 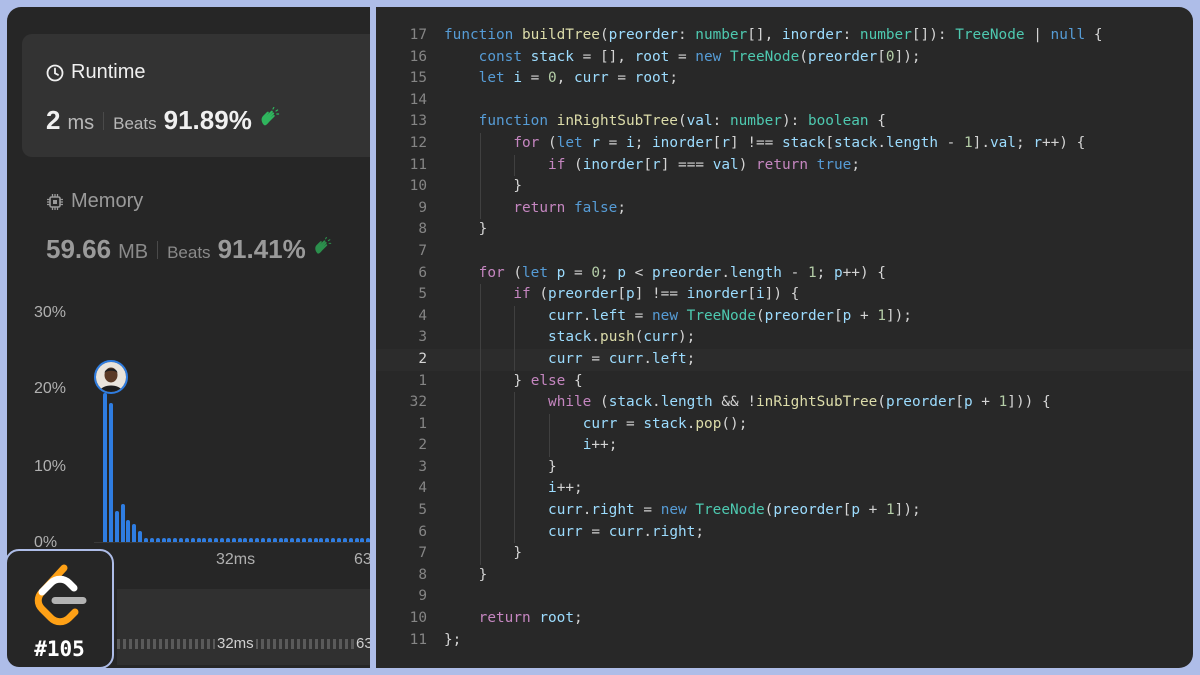 What do you see at coordinates (784, 187) in the screenshot?
I see `code-line: 10}` at bounding box center [784, 187].